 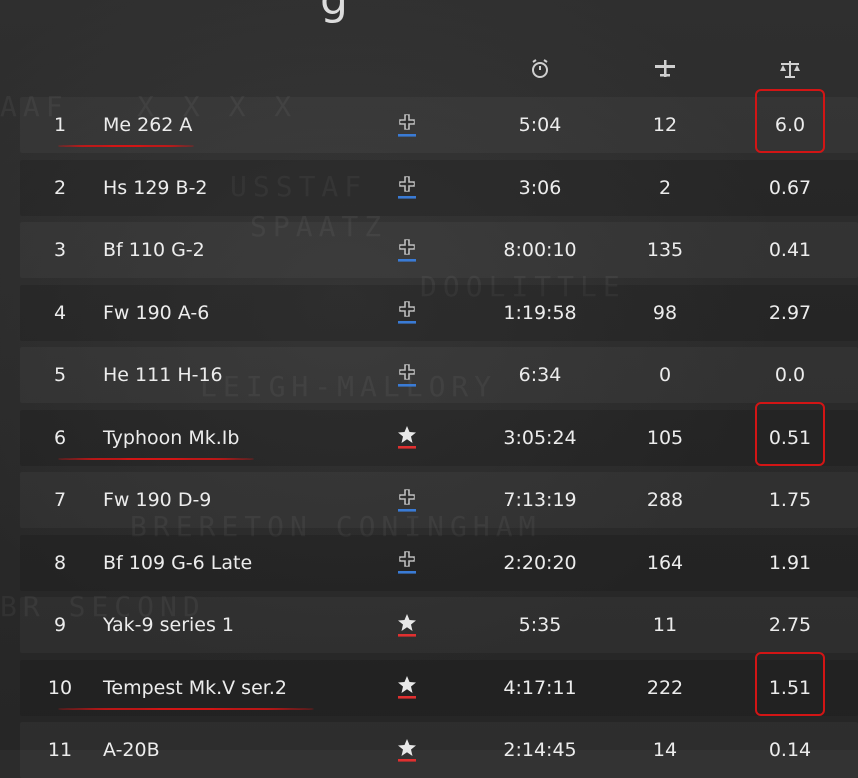 What do you see at coordinates (540, 750) in the screenshot?
I see `flight-time: 2:14:45` at bounding box center [540, 750].